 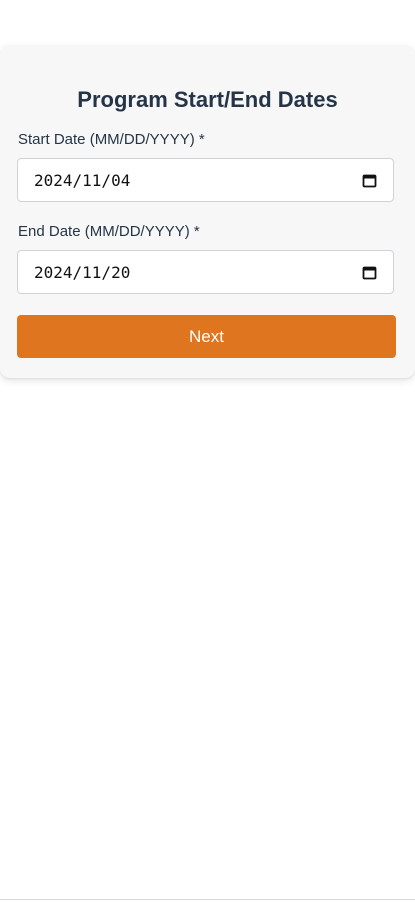 What do you see at coordinates (207, 899) in the screenshot?
I see `bottom-divider` at bounding box center [207, 899].